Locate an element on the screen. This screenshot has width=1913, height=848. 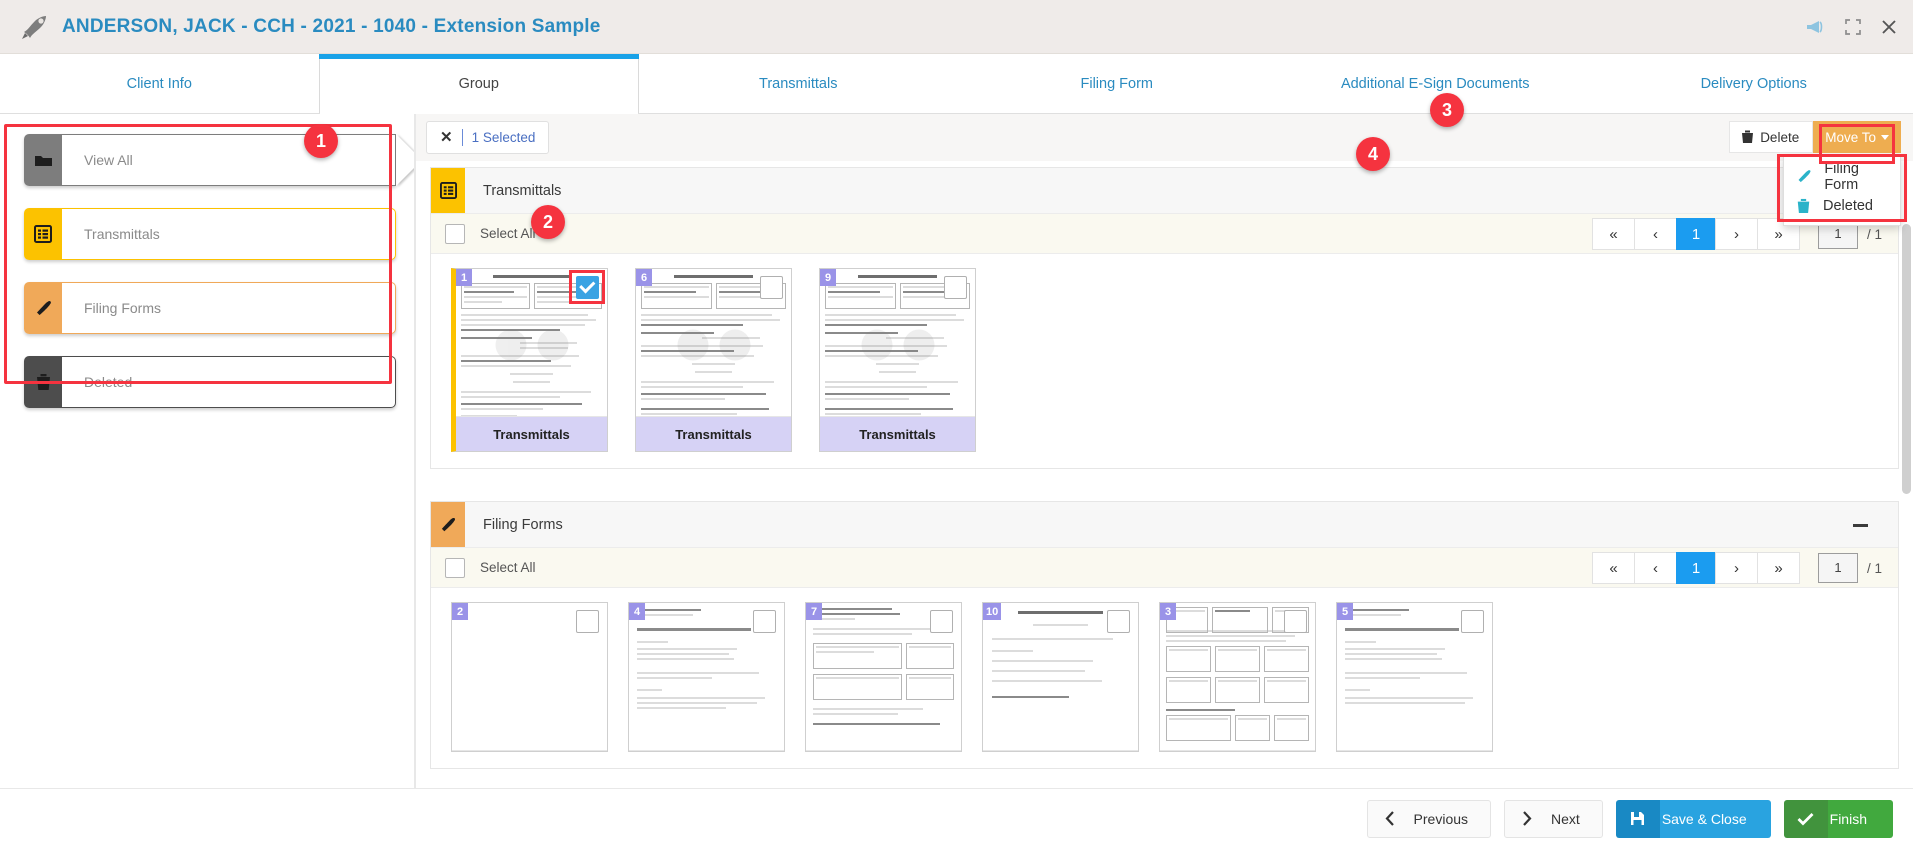
chevron-left-icon is located at coordinates (1390, 819).